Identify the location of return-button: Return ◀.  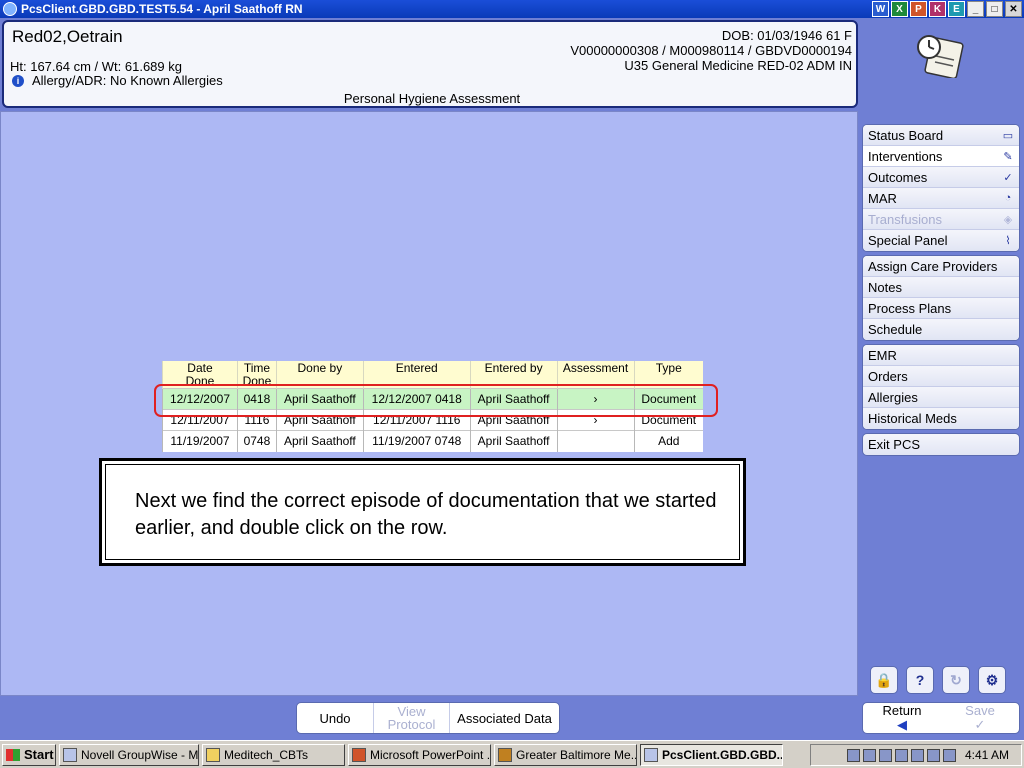
(902, 718).